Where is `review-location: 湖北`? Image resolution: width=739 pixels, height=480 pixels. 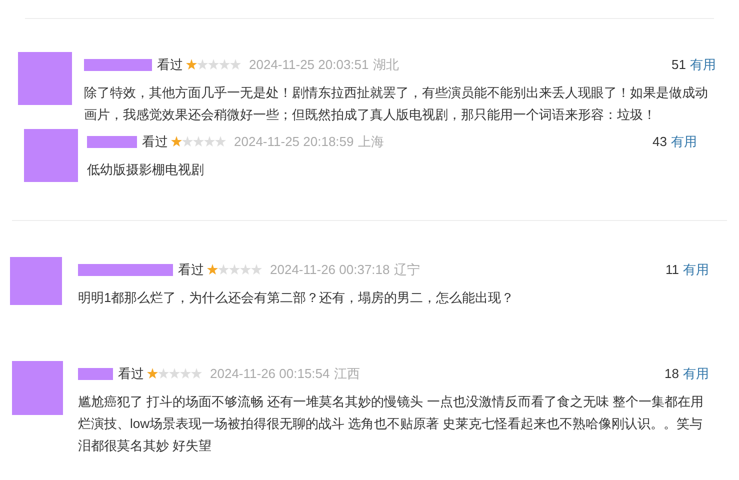 review-location: 湖北 is located at coordinates (385, 65).